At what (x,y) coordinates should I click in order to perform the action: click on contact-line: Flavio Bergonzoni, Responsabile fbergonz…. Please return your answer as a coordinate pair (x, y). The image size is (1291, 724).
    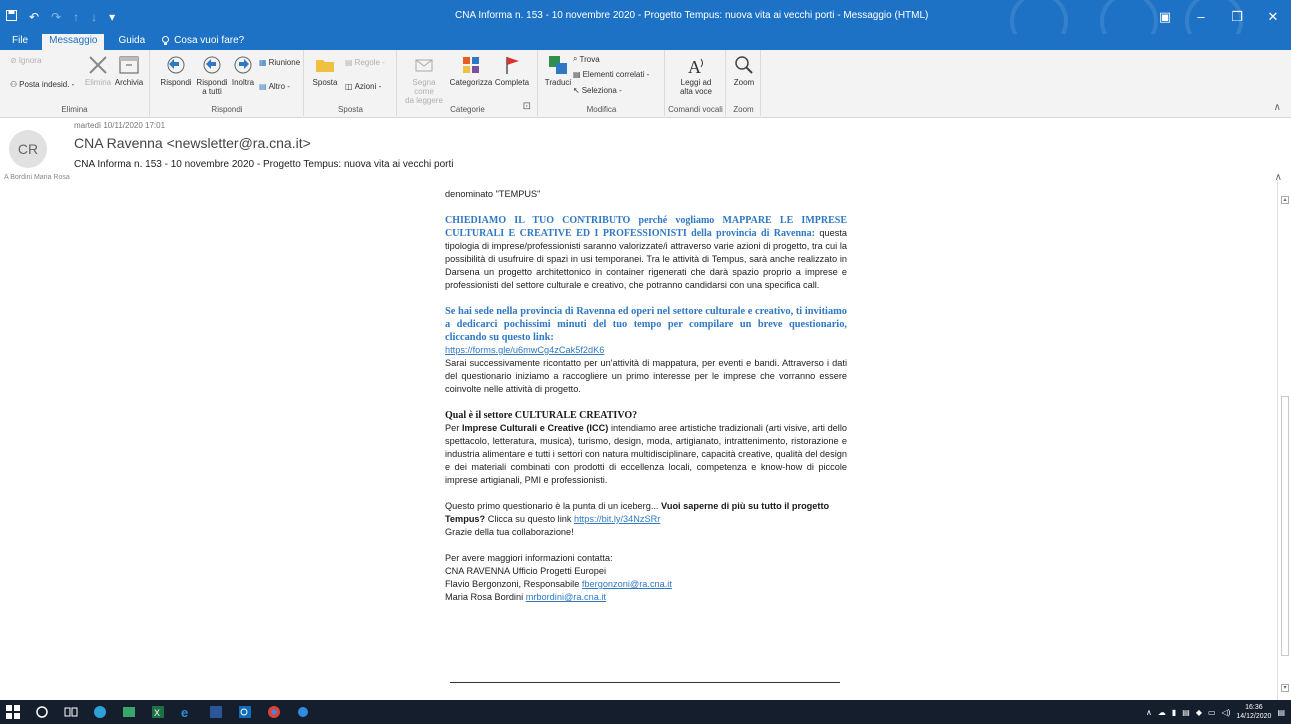
    Looking at the image, I should click on (558, 584).